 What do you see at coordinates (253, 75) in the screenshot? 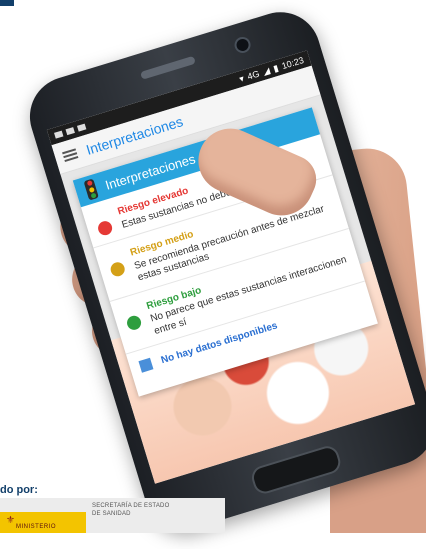
I see `network-label: 4G` at bounding box center [253, 75].